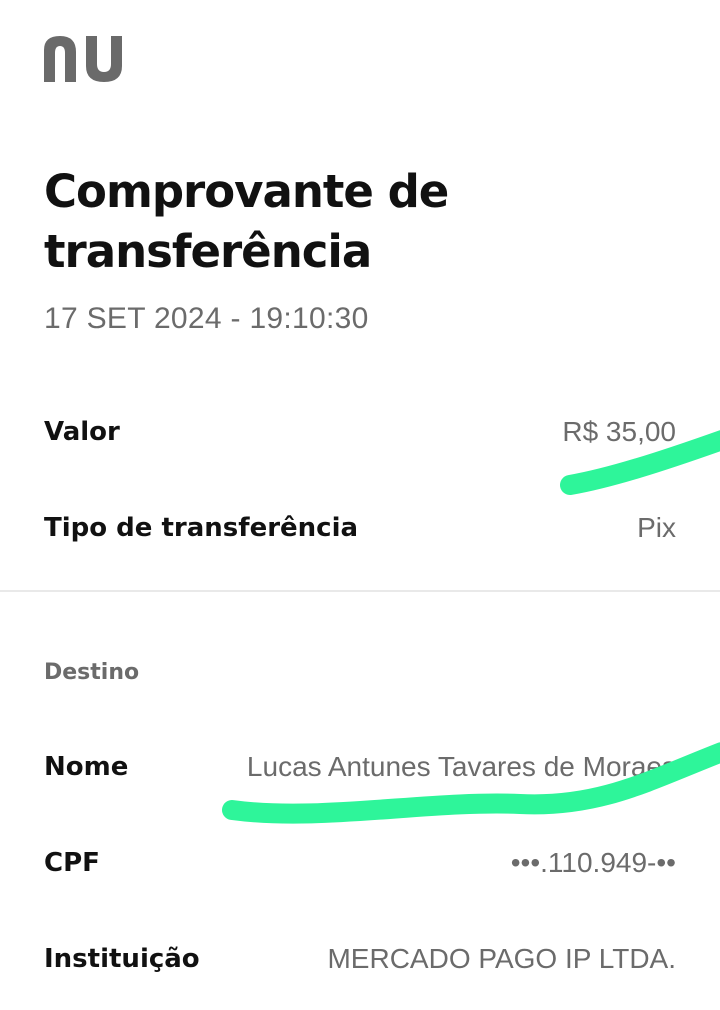 This screenshot has height=1010, width=720. I want to click on transfer-type-row: Tipo de transferência Pix, so click(360, 528).